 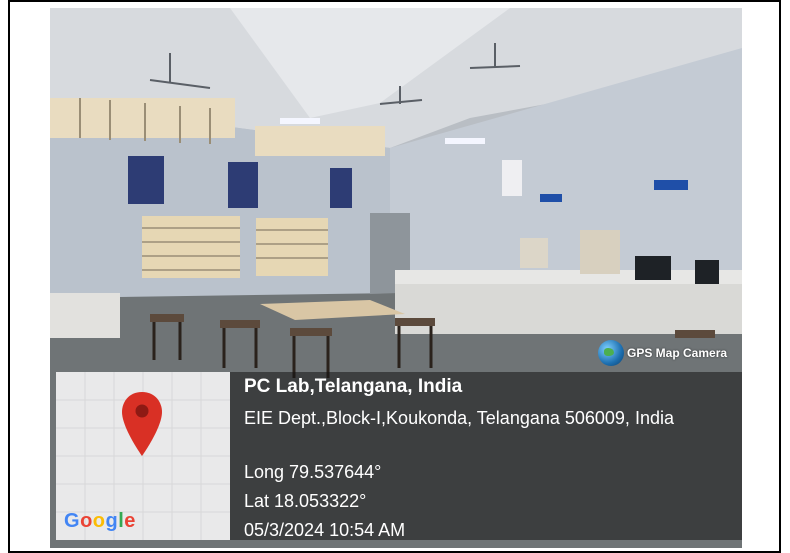 I want to click on latitude-text: Lat 18.053322°, so click(x=305, y=501).